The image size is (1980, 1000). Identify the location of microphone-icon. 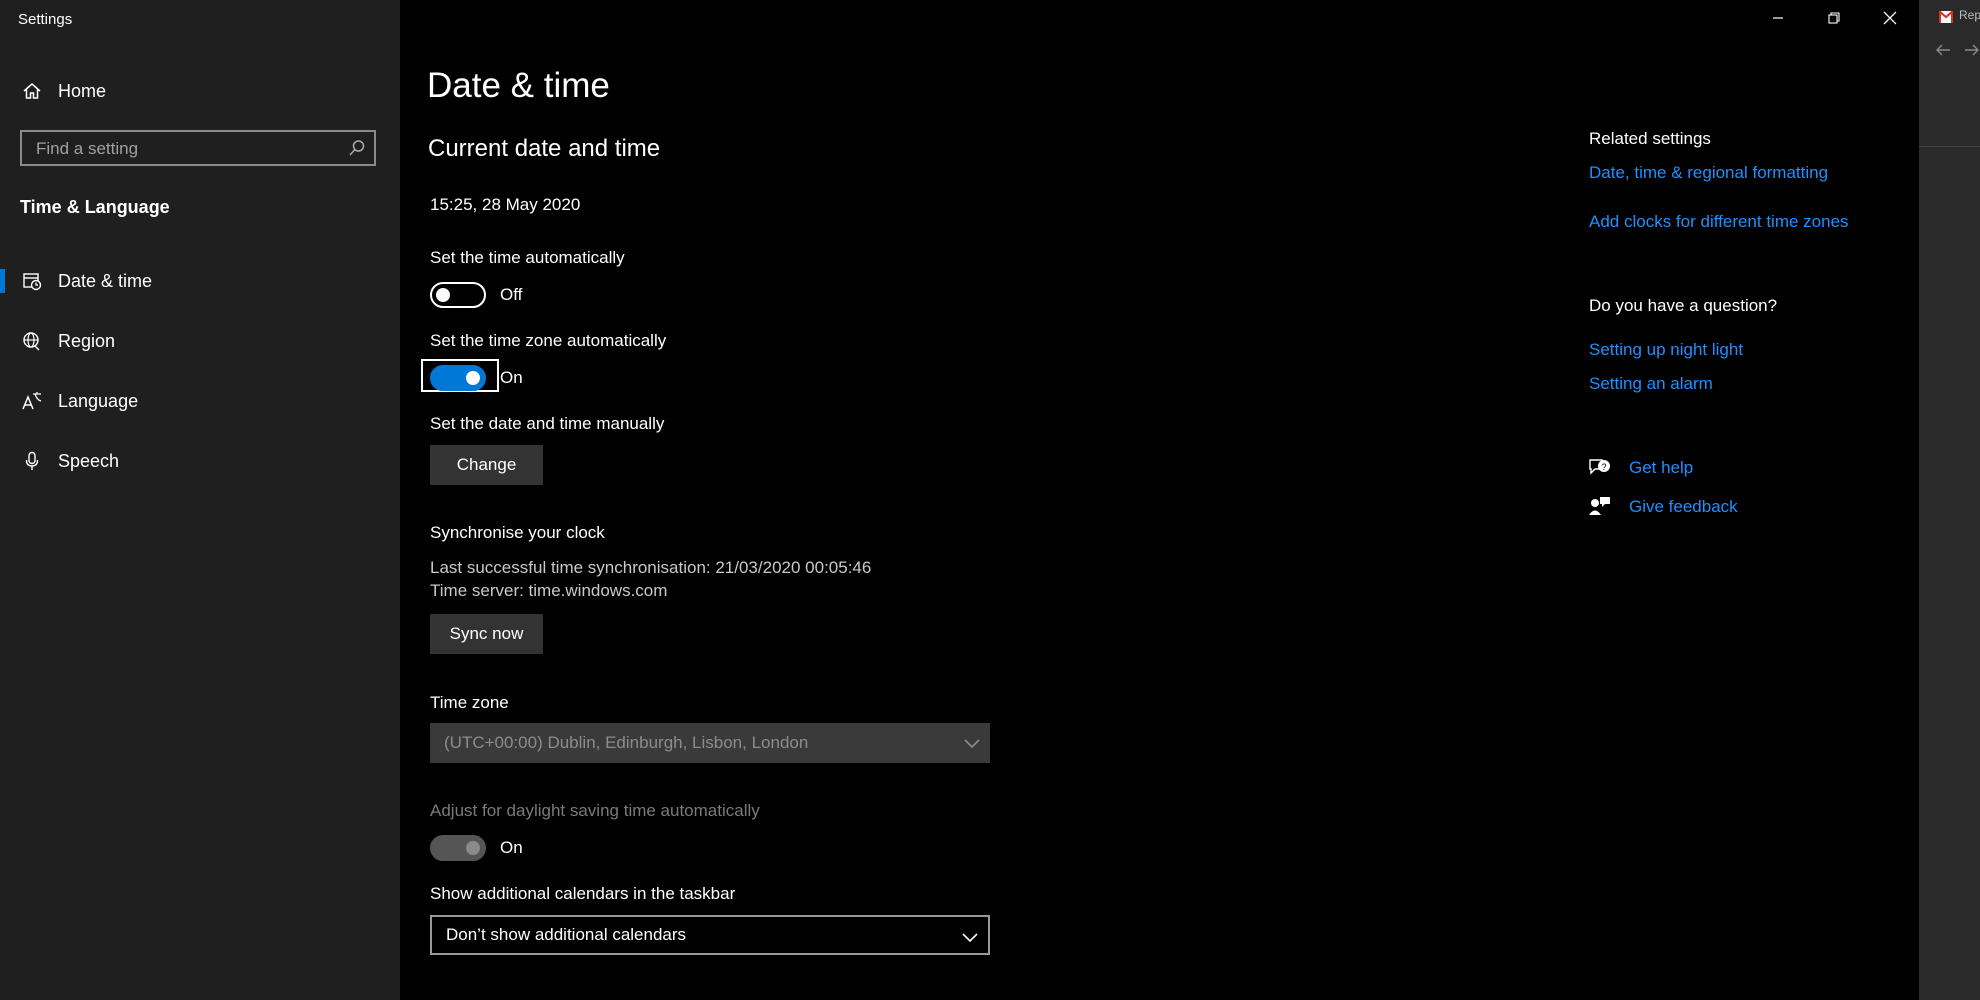
(32, 461).